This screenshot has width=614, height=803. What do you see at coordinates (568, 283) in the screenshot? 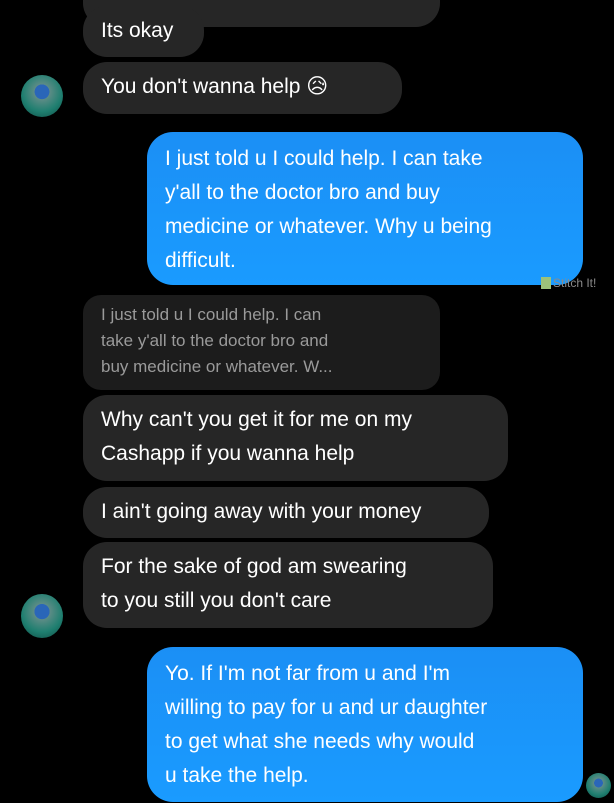
I see `watermark: Stitch It!` at bounding box center [568, 283].